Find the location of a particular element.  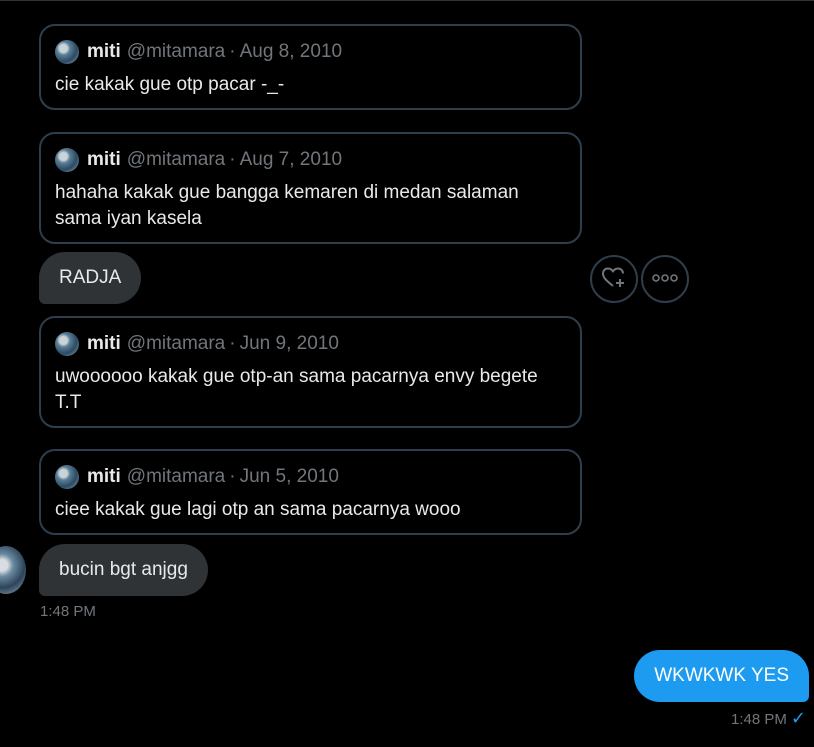

tweet-header: miti @mitamara · Jun 5, 2010 is located at coordinates (310, 477).